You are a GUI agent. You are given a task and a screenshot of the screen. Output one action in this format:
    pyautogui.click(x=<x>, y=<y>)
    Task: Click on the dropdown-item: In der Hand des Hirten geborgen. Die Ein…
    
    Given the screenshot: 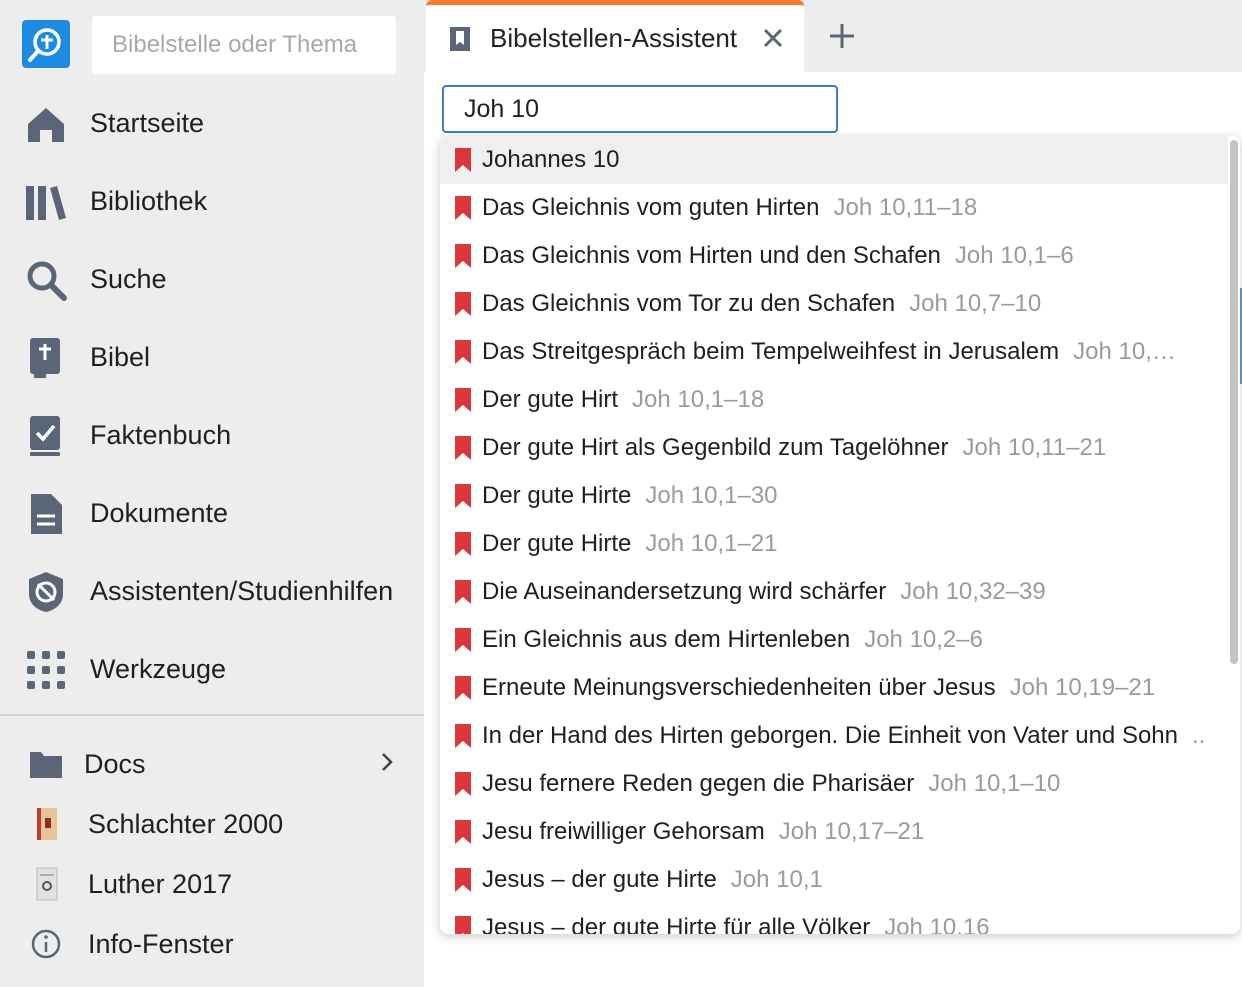 What is the action you would take?
    pyautogui.click(x=834, y=736)
    